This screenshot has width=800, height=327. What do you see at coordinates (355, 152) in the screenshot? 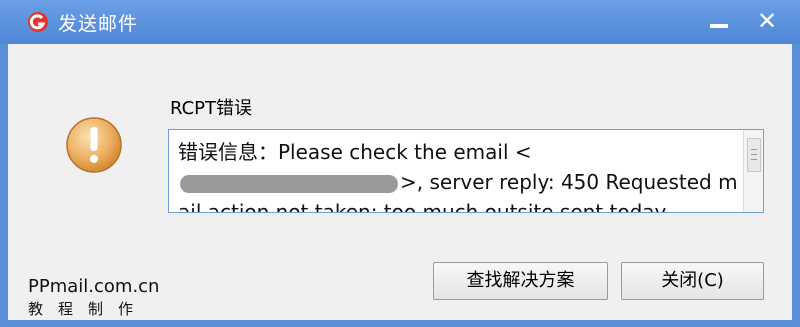
I see `message-prefix: 错误信息：Please check the email <` at bounding box center [355, 152].